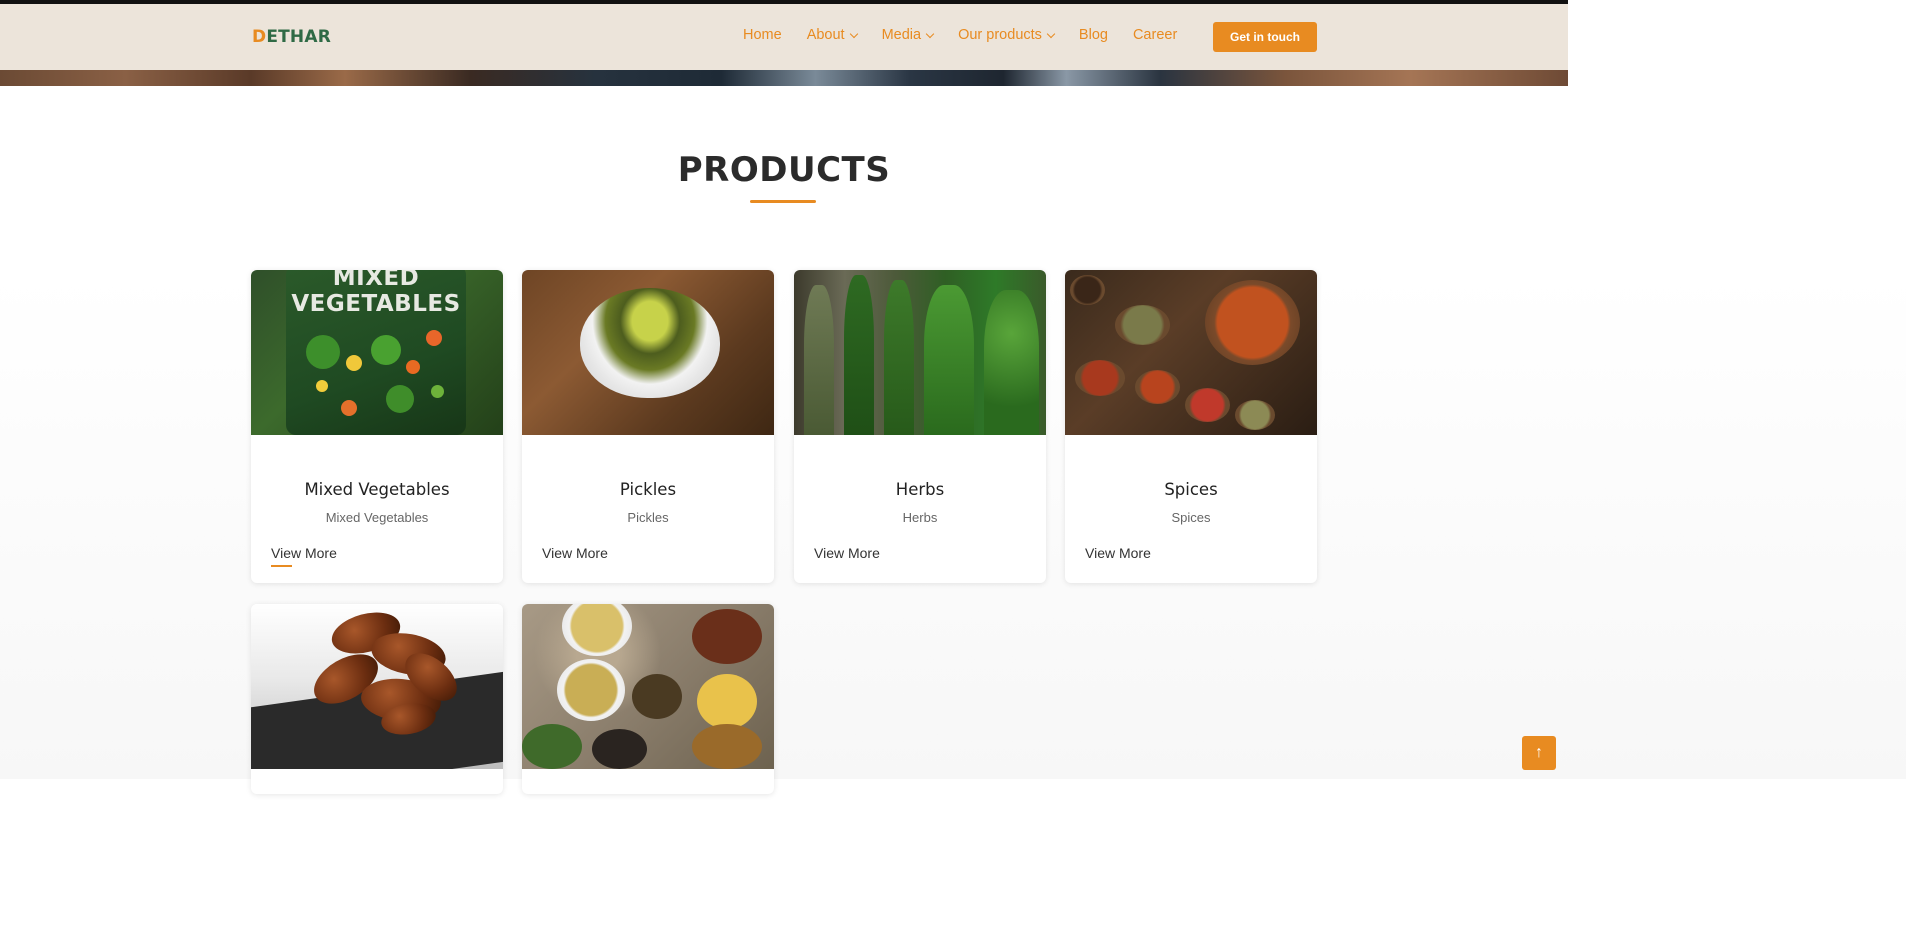 This screenshot has width=1906, height=947. I want to click on product-name: Spices, so click(1191, 489).